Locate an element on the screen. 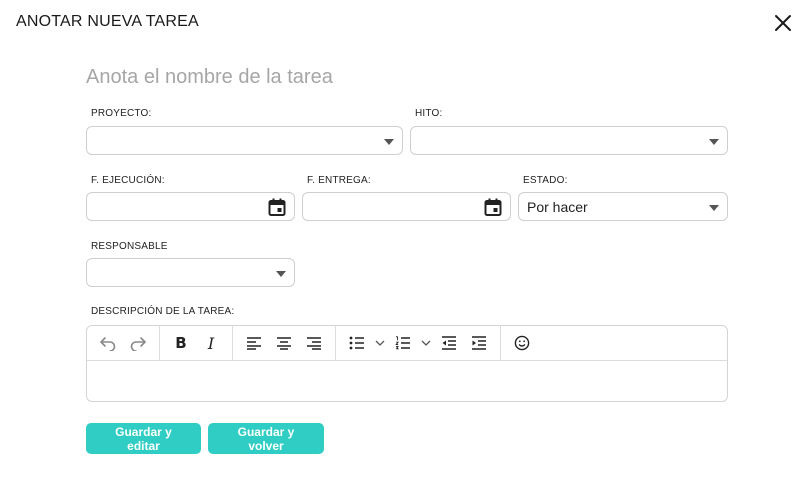 This screenshot has height=480, width=800. redo-icon is located at coordinates (138, 344).